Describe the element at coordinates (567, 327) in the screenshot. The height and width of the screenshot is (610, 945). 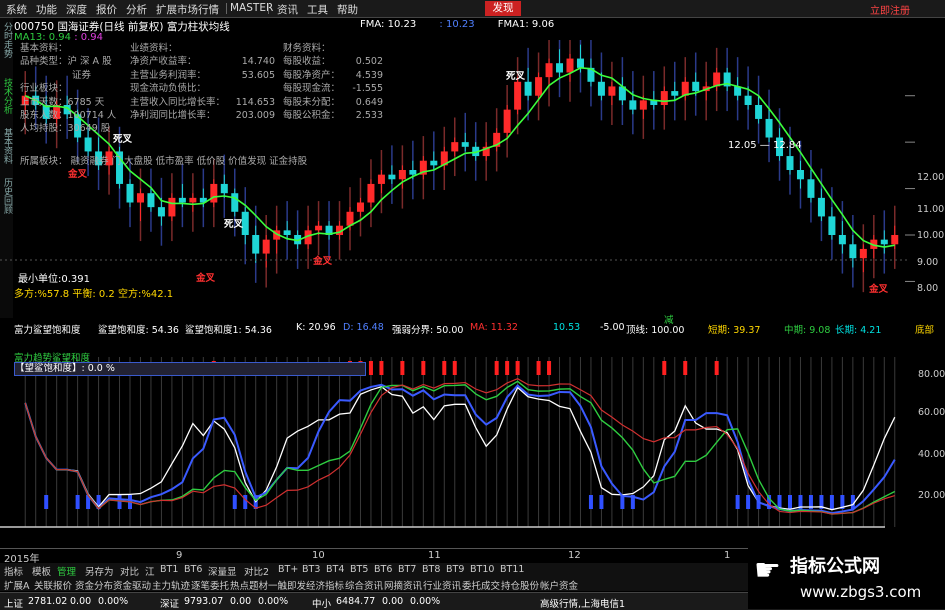
I see `up-value: 10.53` at that location.